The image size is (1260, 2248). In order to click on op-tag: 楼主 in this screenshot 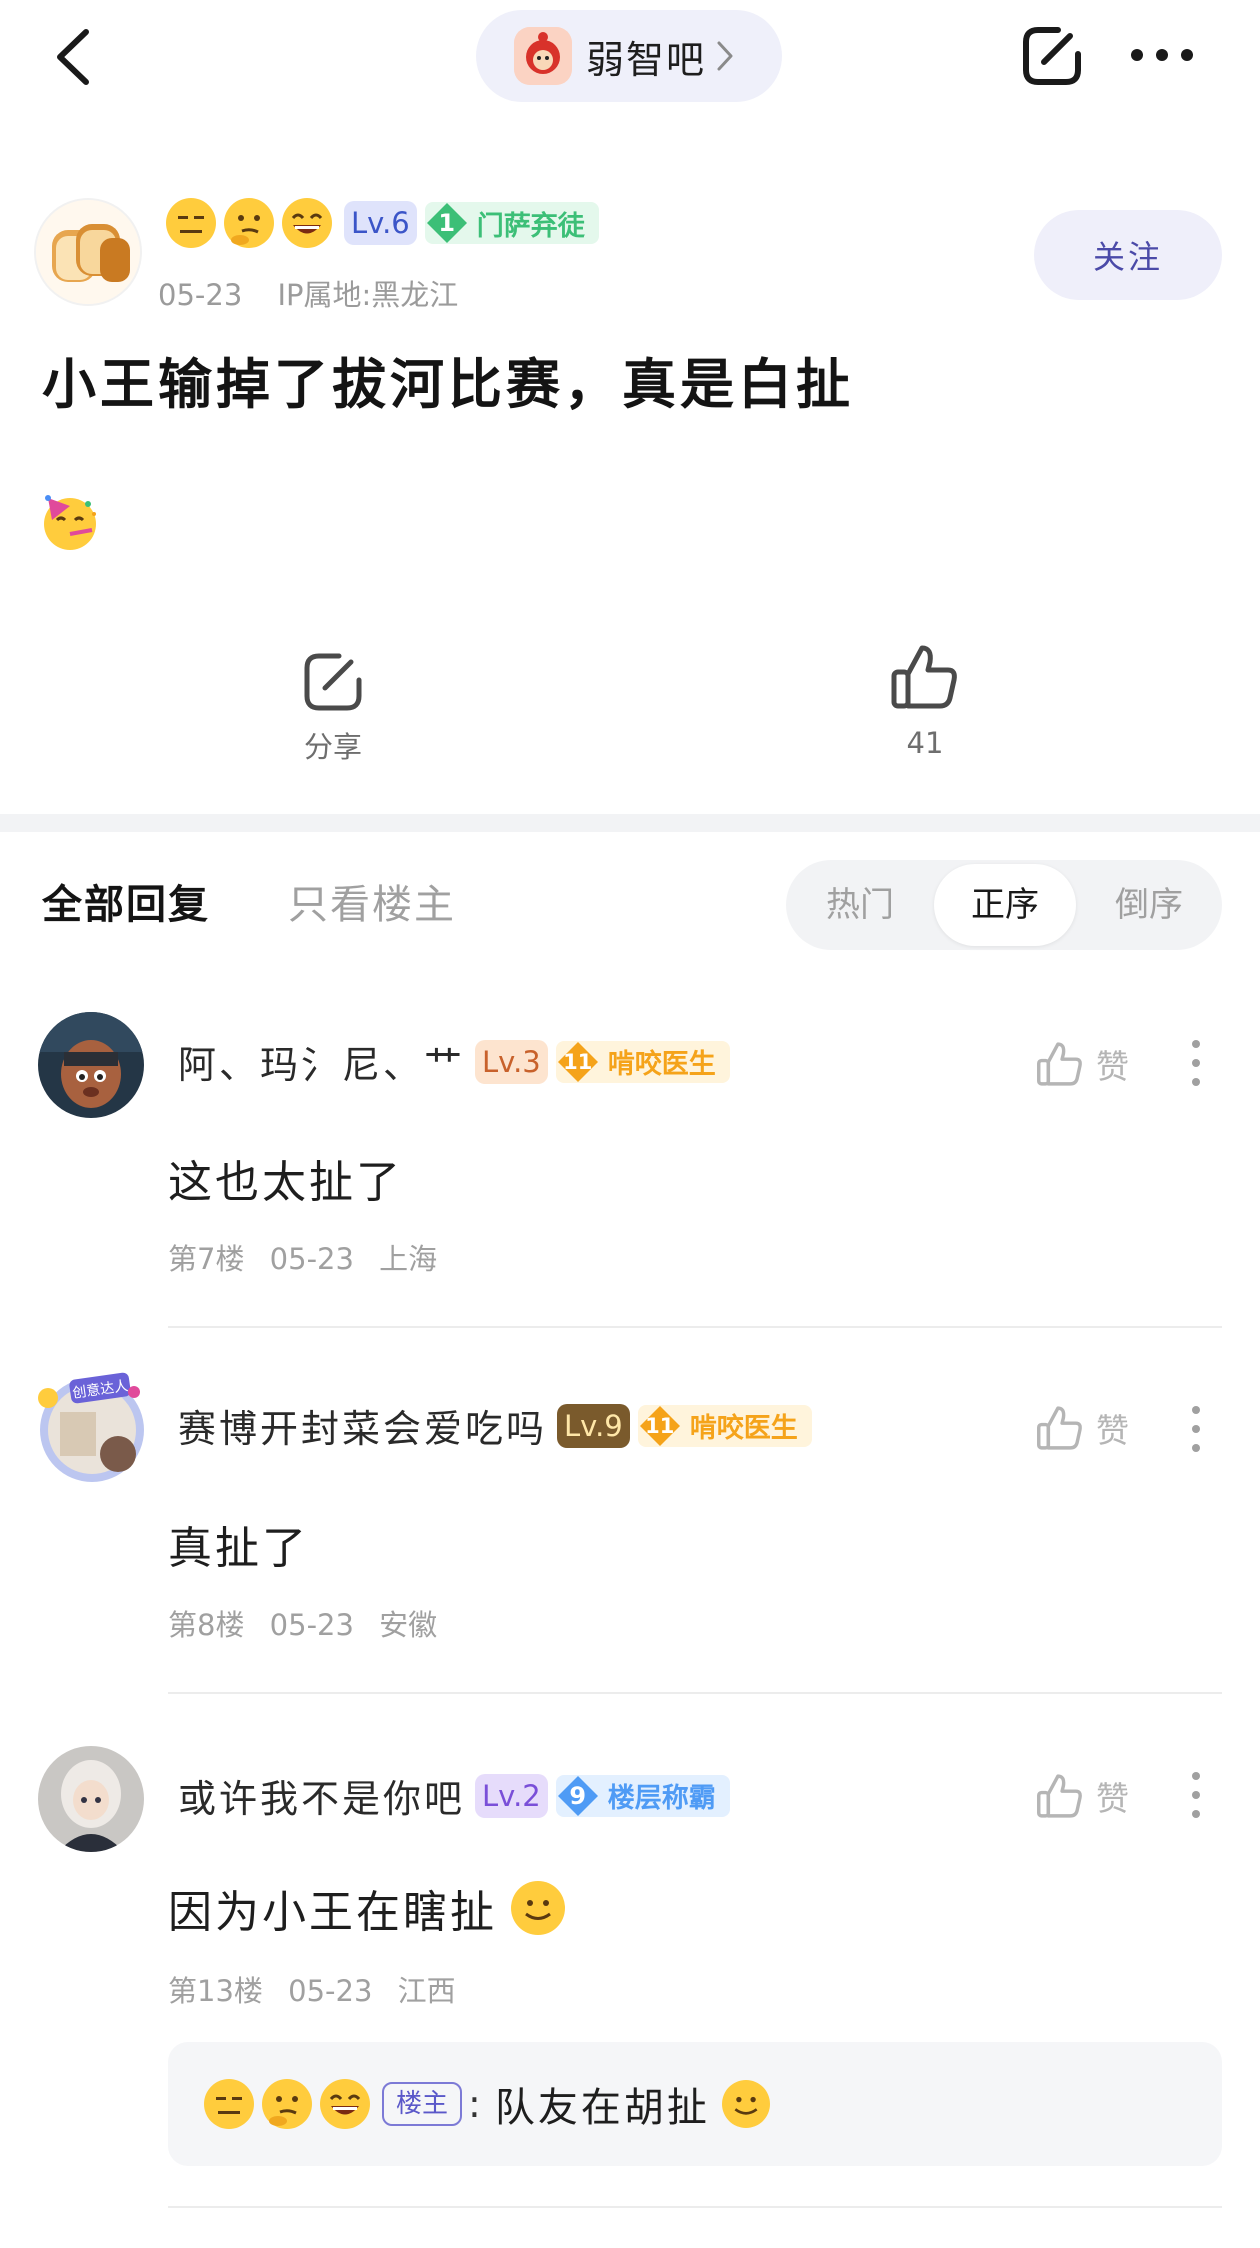, I will do `click(422, 2104)`.